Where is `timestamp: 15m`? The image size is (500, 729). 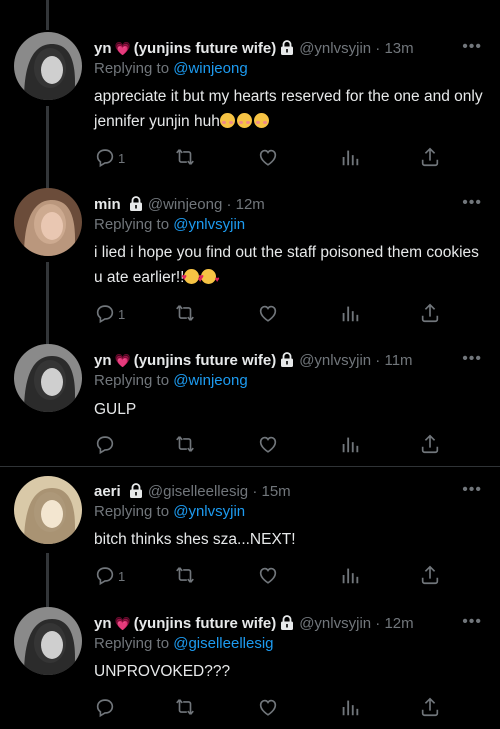
timestamp: 15m is located at coordinates (276, 491).